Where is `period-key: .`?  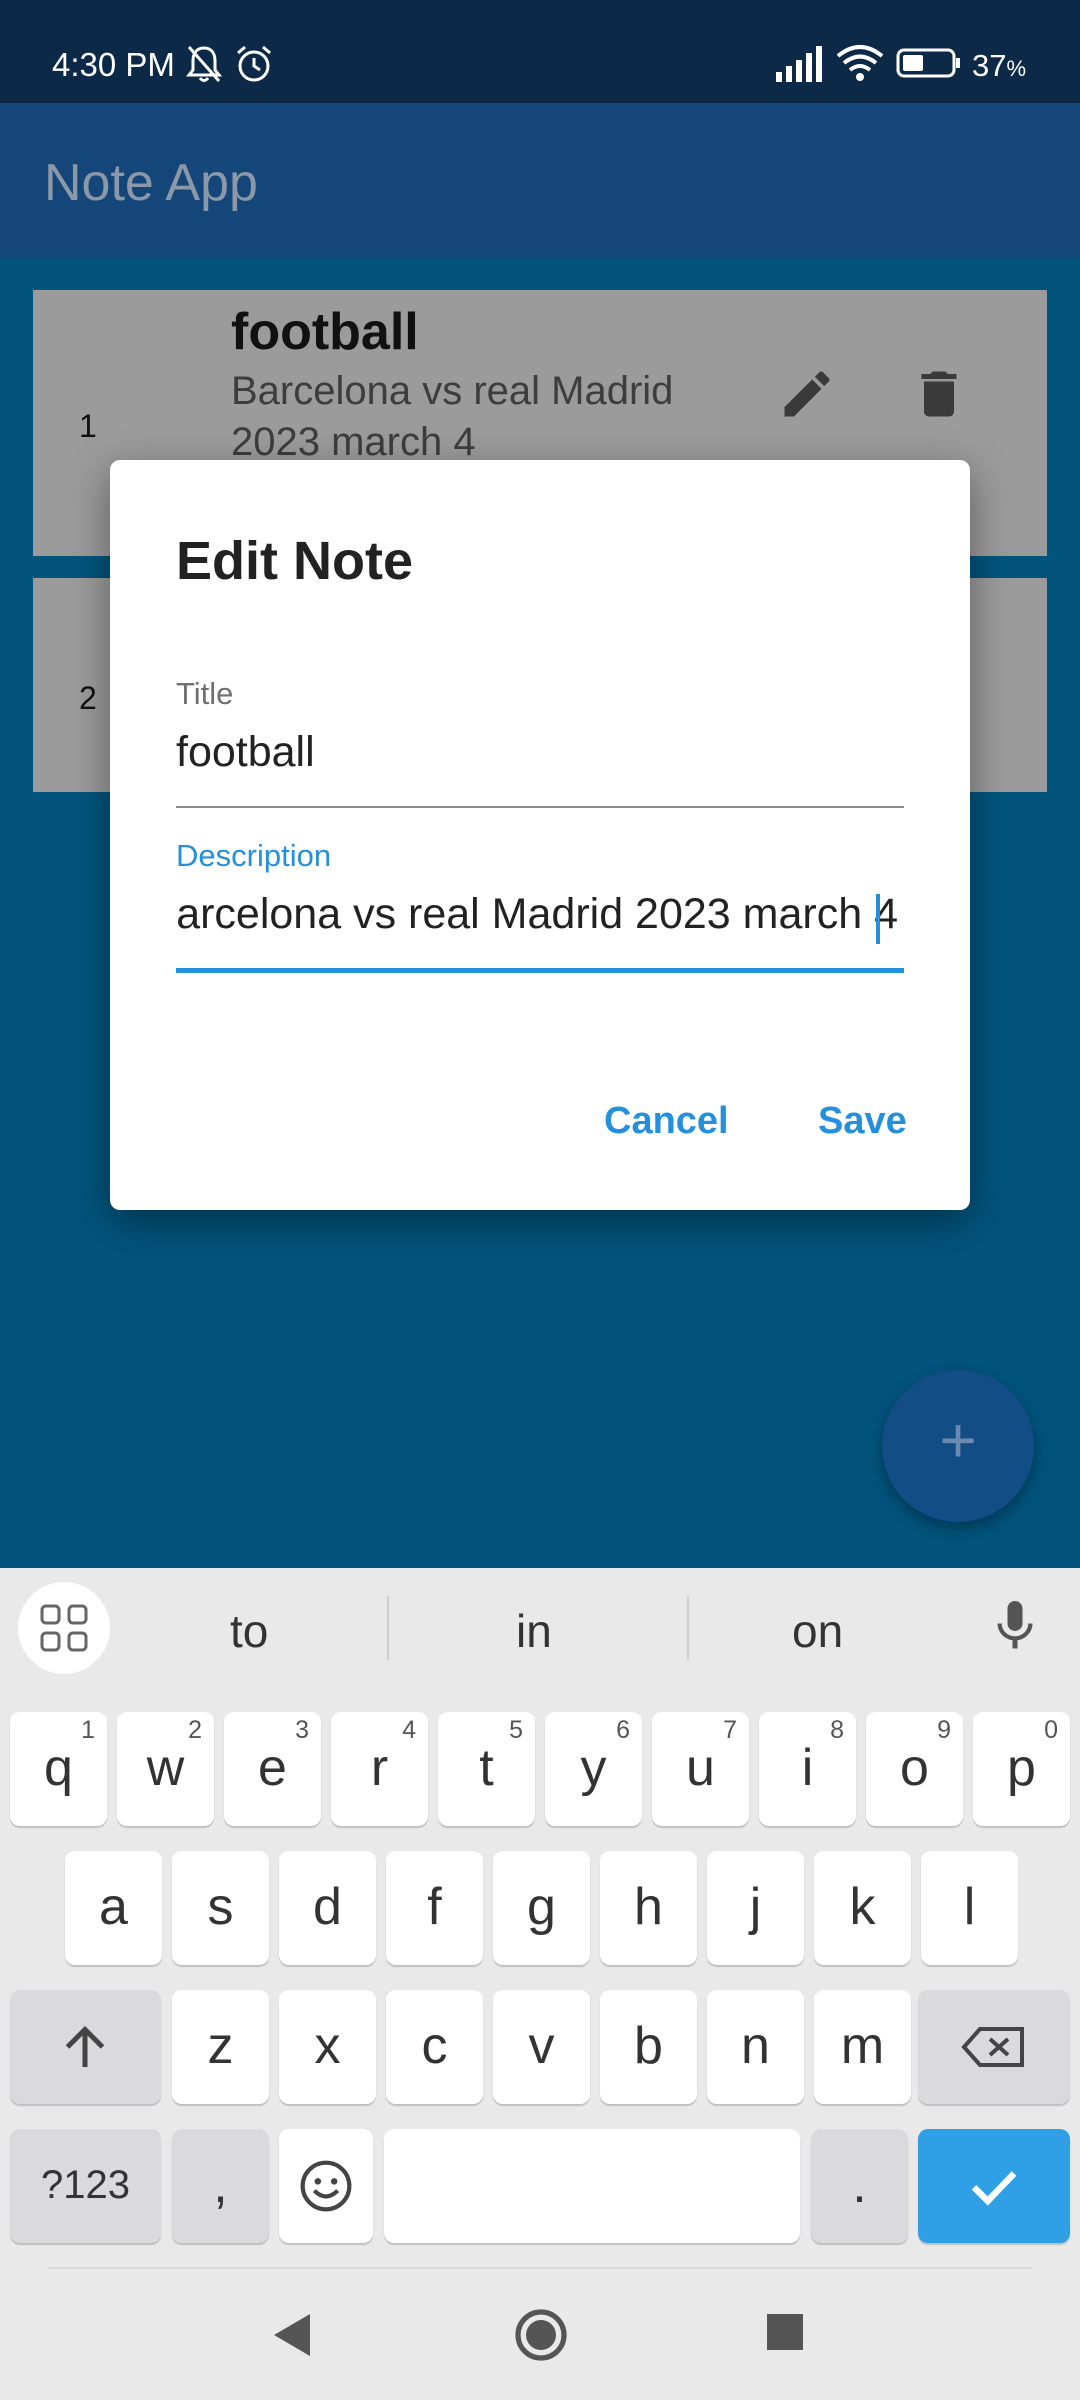 period-key: . is located at coordinates (859, 2186).